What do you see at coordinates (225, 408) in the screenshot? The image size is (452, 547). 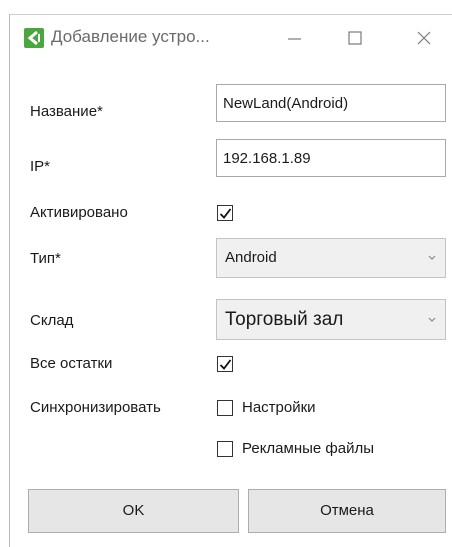 I see `sync-settings-checkbox` at bounding box center [225, 408].